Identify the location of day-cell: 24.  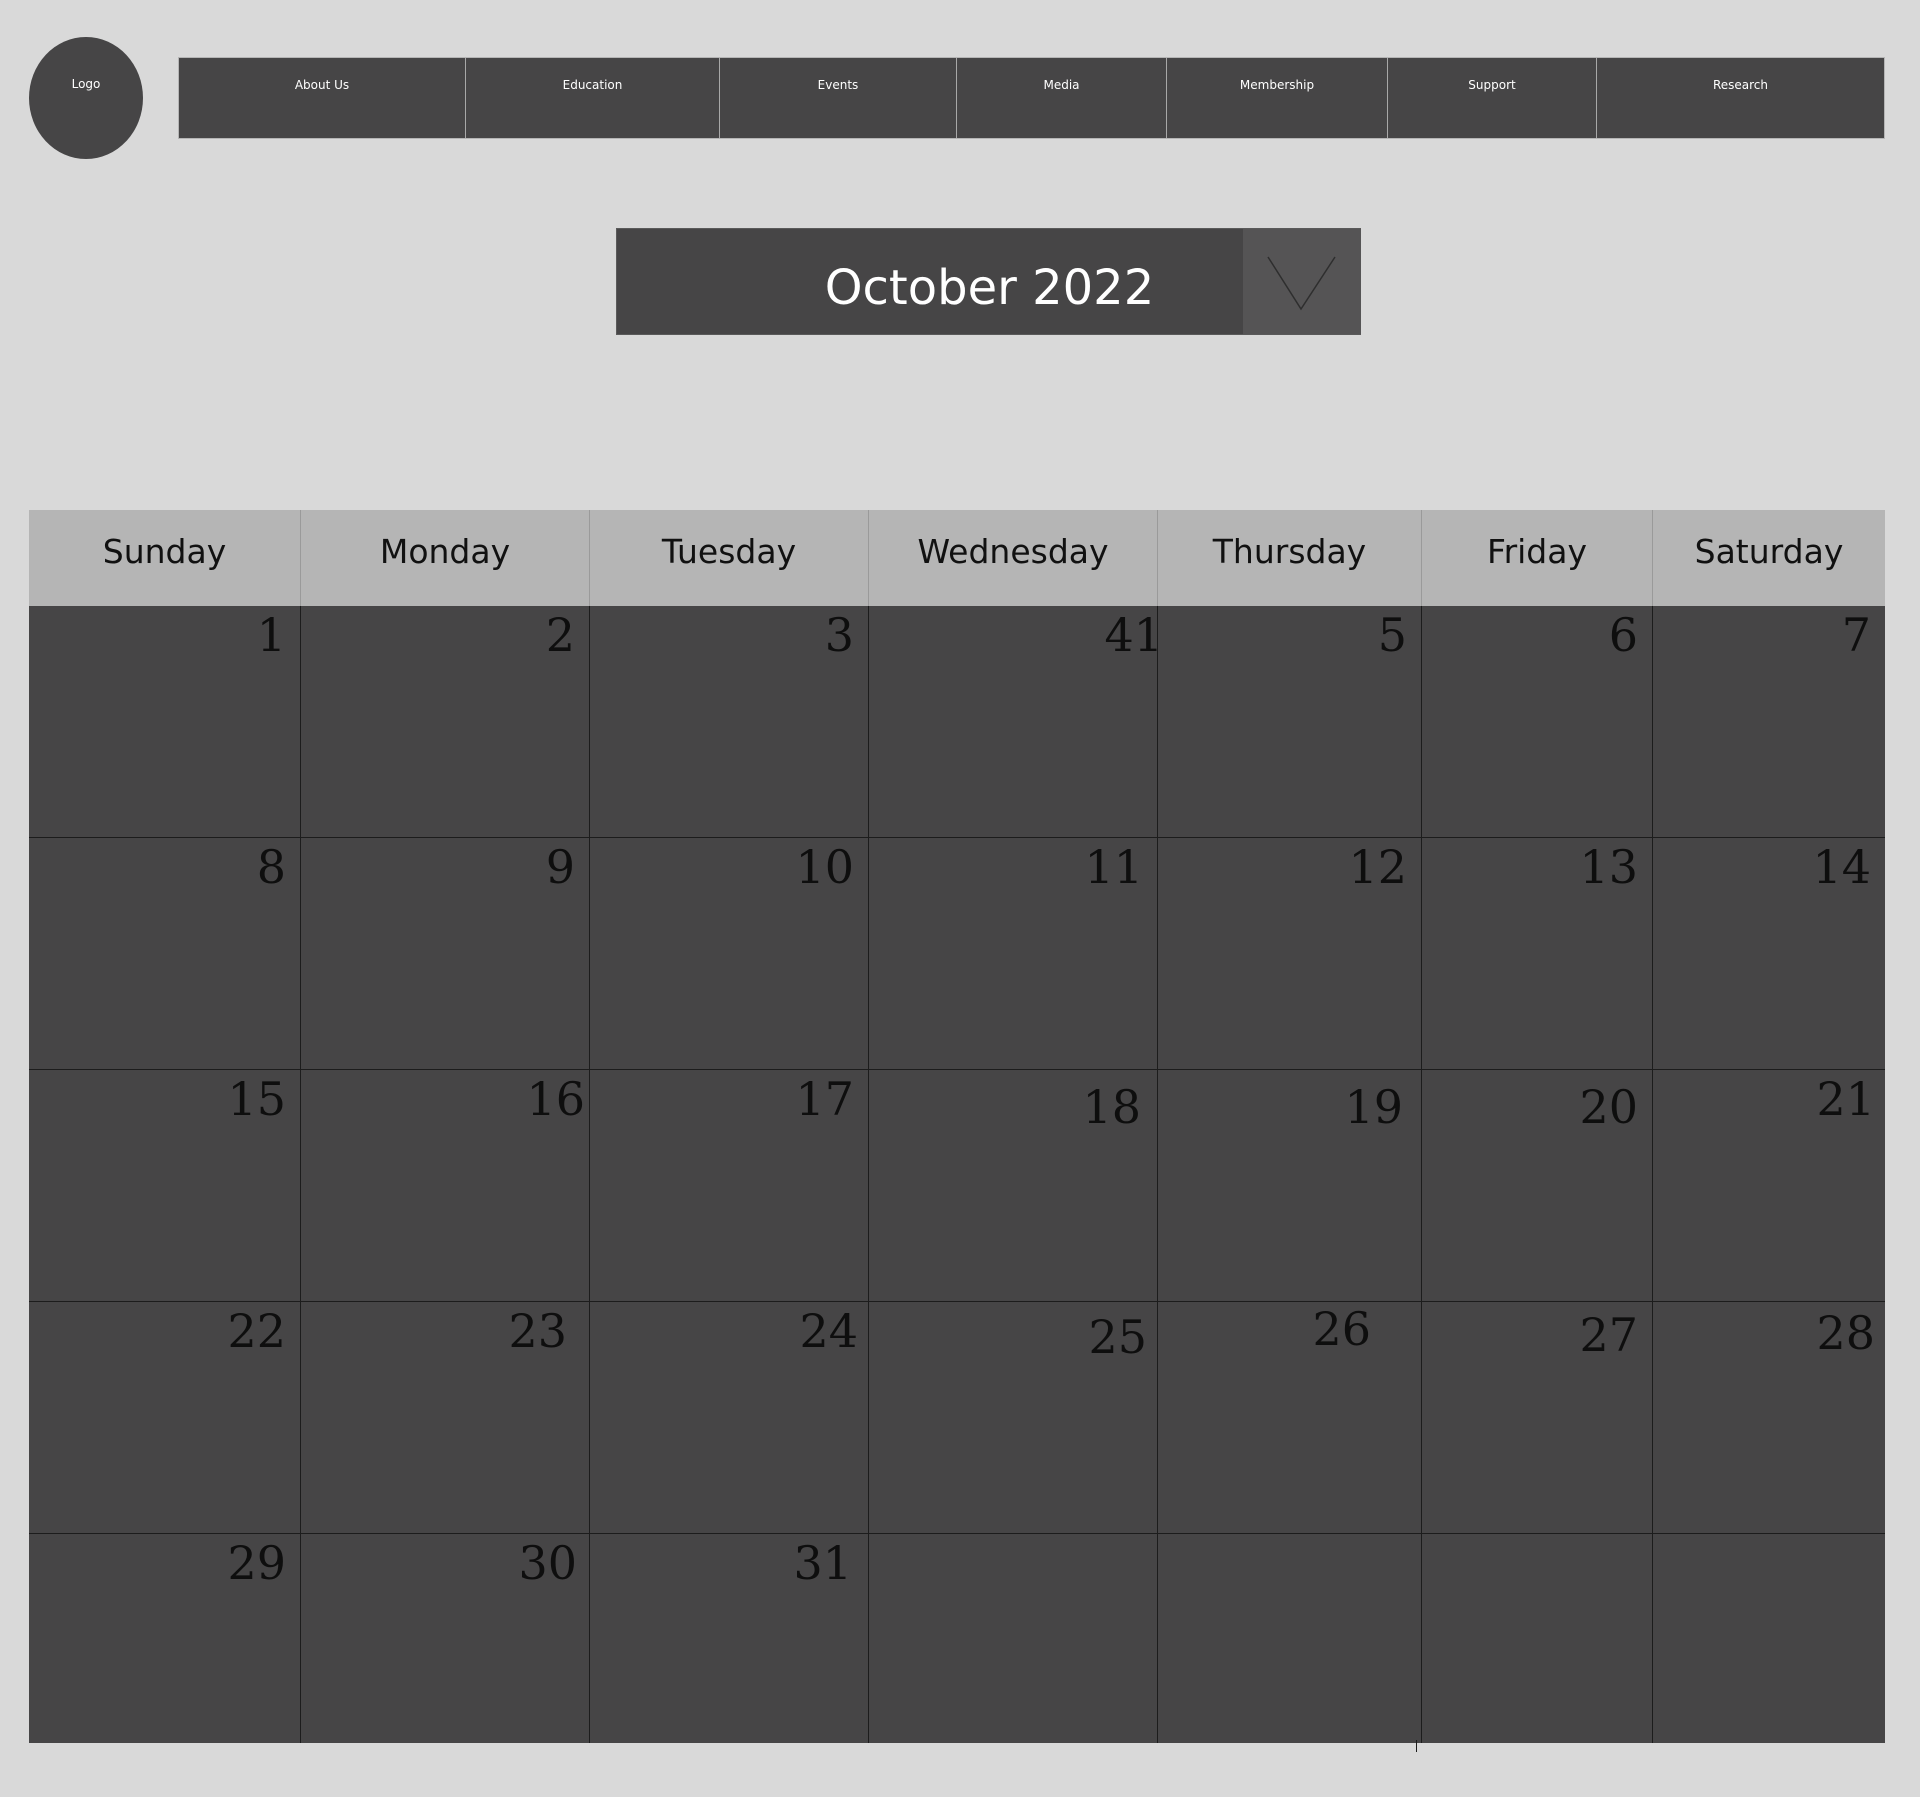
(729, 1418).